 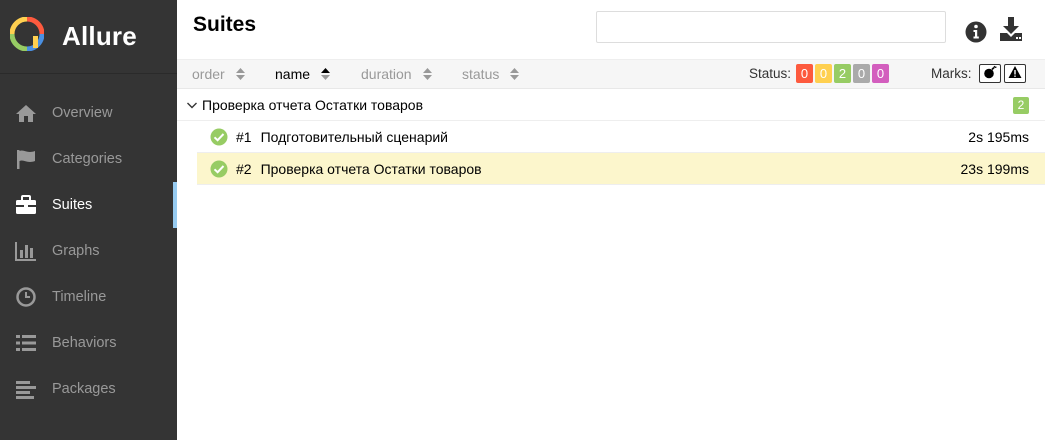 What do you see at coordinates (192, 105) in the screenshot?
I see `chevron-down-icon` at bounding box center [192, 105].